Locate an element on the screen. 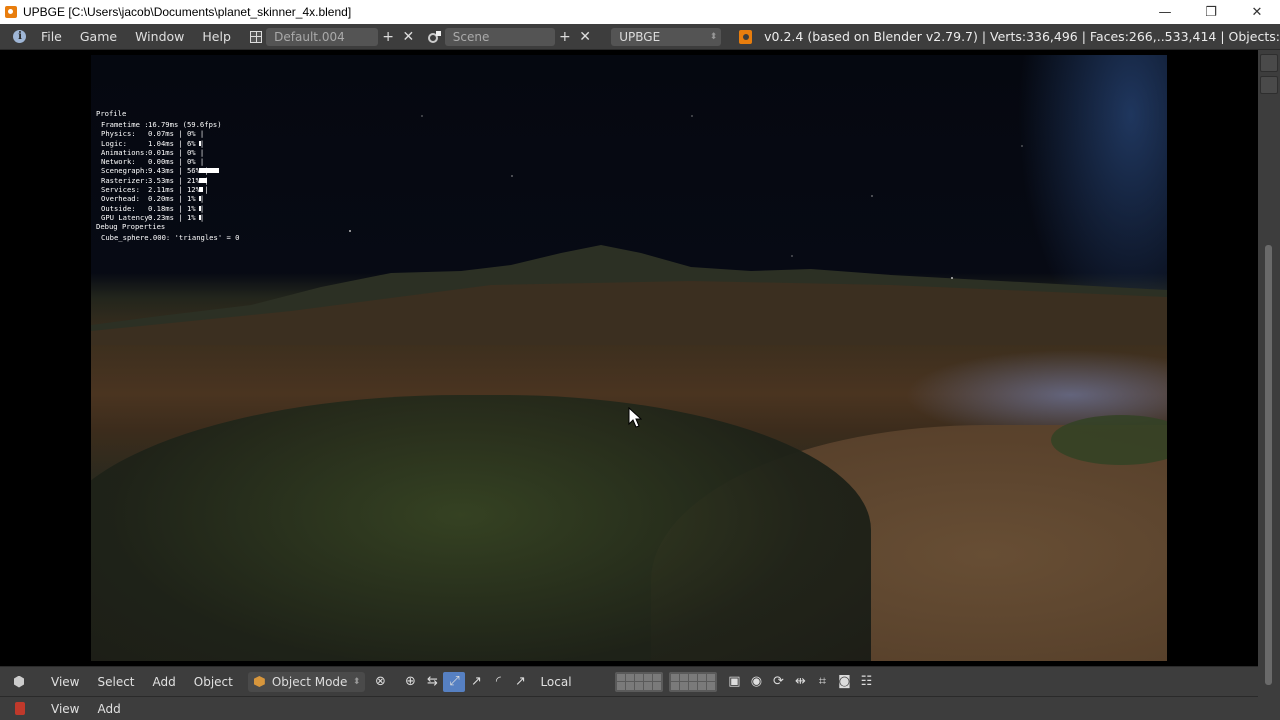 The height and width of the screenshot is (720, 1280). rotate-manipulator-icon: ↗ is located at coordinates (476, 682).